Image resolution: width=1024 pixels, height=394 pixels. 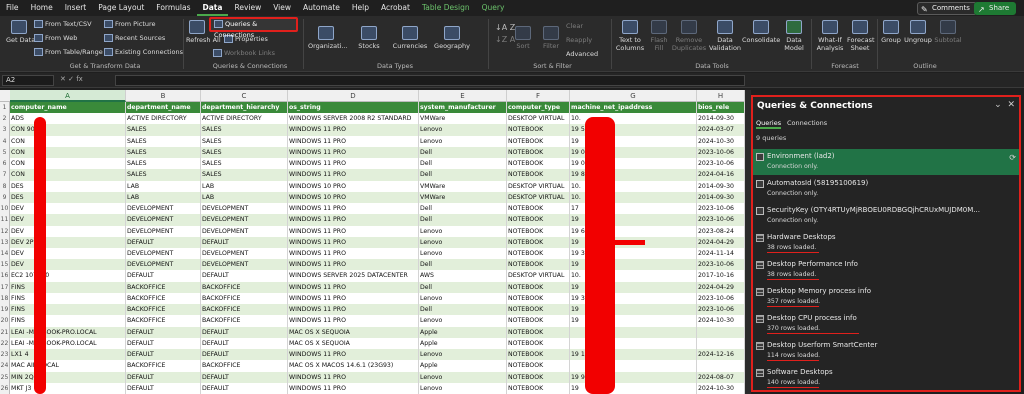 I want to click on data-validation-button: Data Validation, so click(x=725, y=36).